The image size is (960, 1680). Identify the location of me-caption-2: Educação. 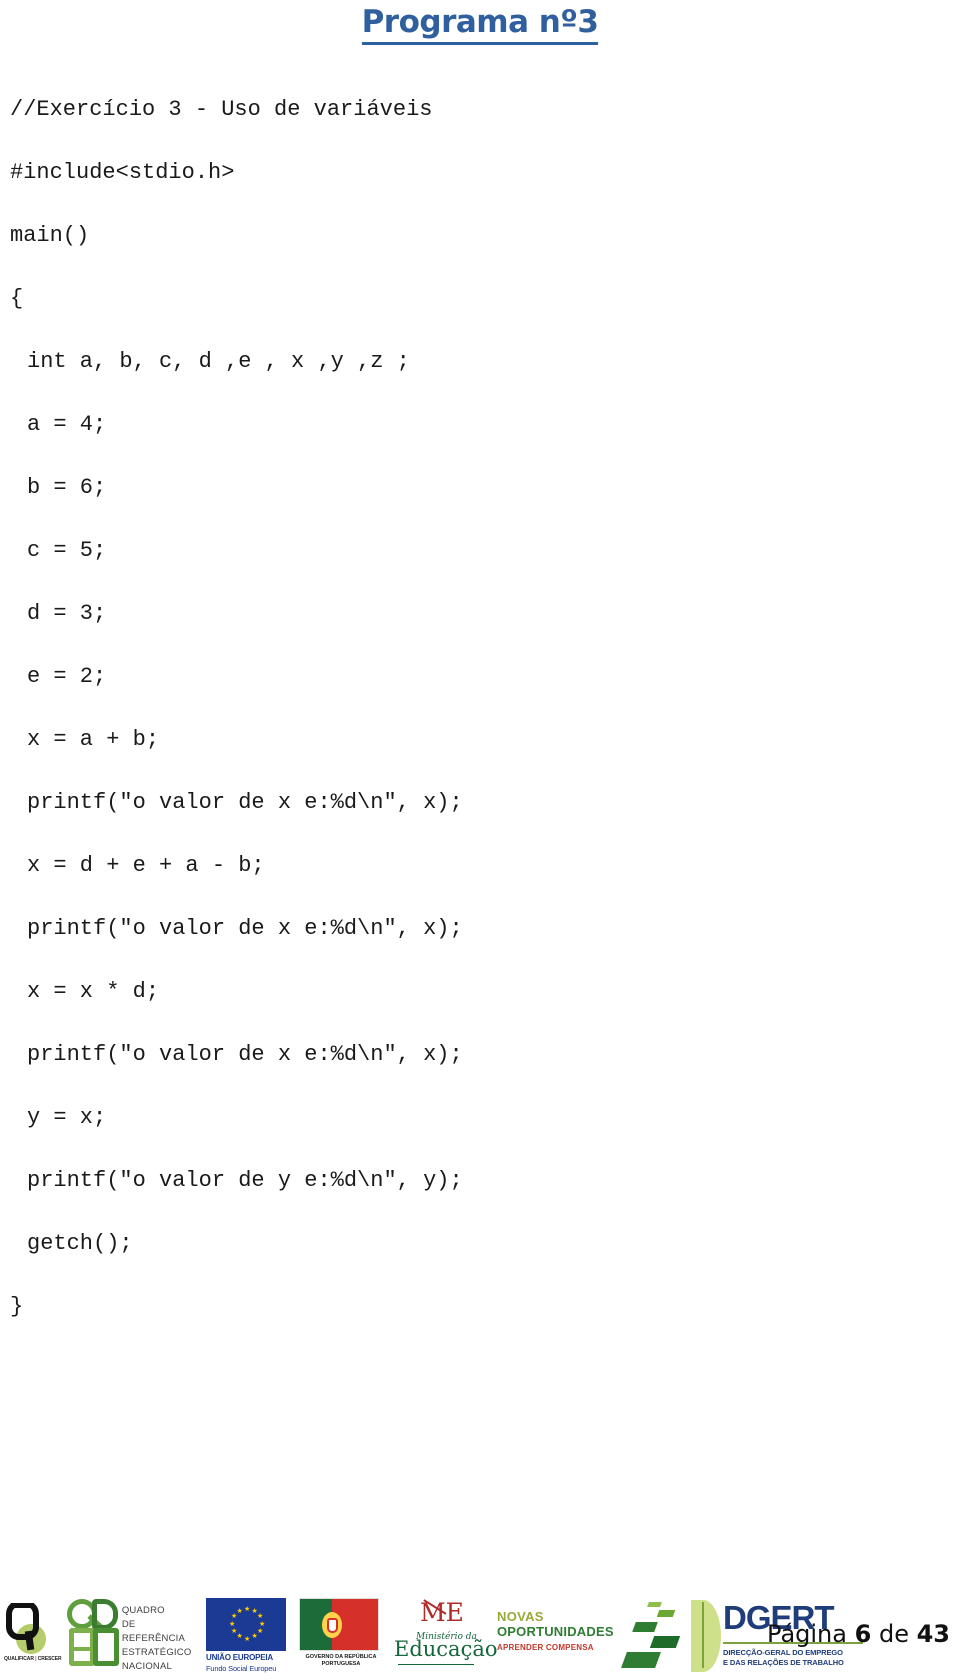
(446, 1649).